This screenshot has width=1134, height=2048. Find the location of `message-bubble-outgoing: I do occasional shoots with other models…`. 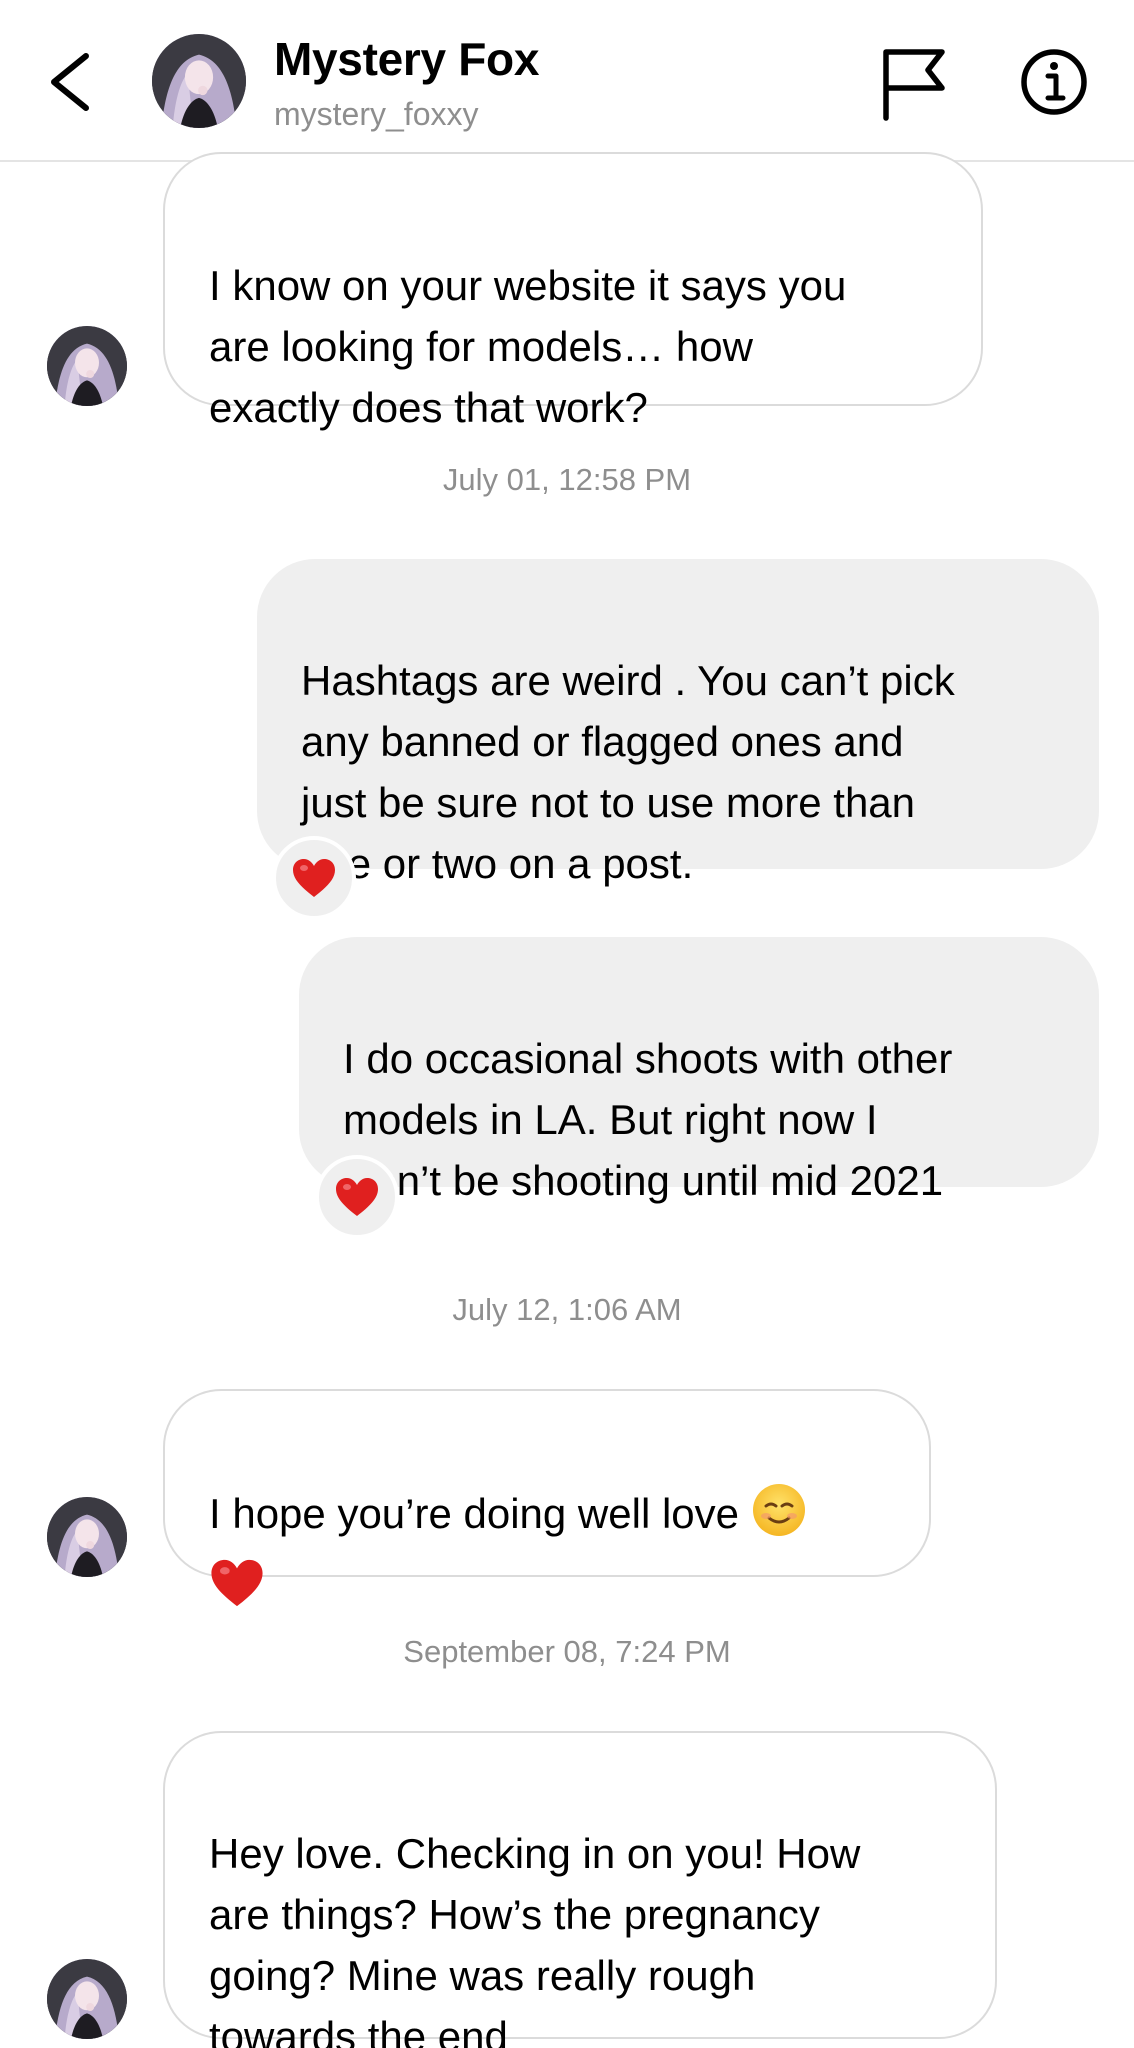

message-bubble-outgoing: I do occasional shoots with other models… is located at coordinates (699, 1070).